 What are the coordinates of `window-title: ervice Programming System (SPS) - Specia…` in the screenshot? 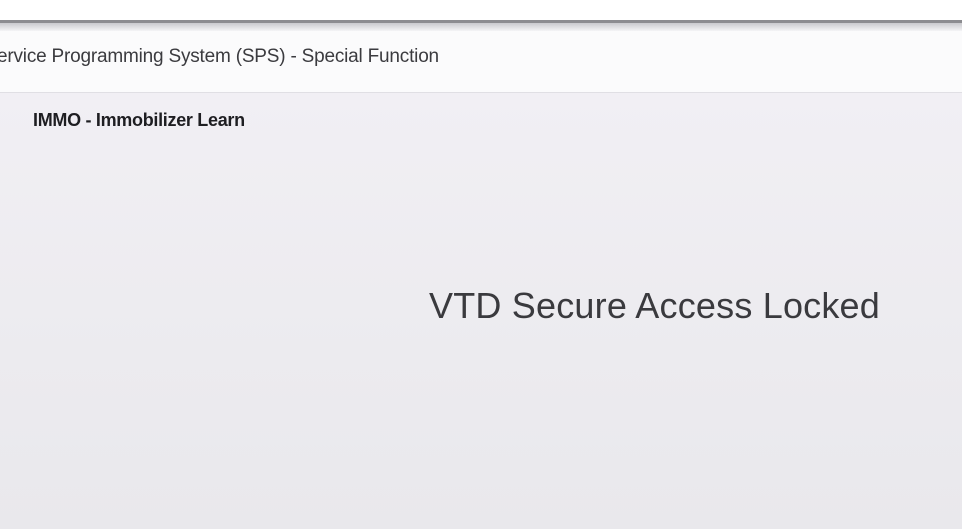 It's located at (219, 56).